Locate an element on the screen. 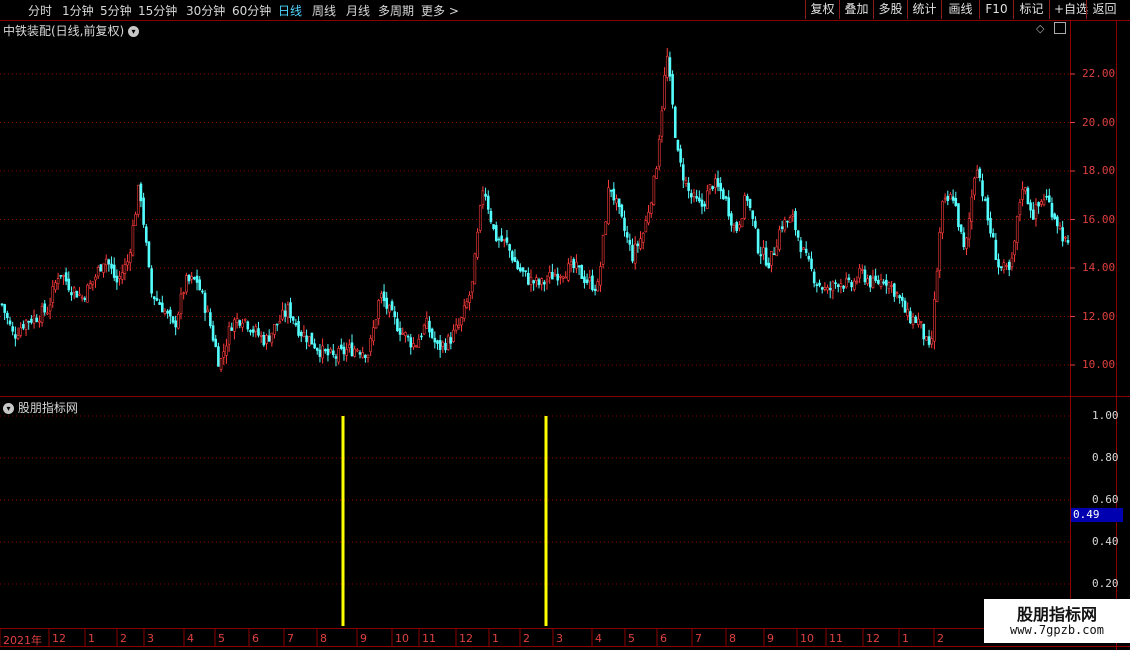  indicator-title: ▾ 股朋指标网 is located at coordinates (40, 407).